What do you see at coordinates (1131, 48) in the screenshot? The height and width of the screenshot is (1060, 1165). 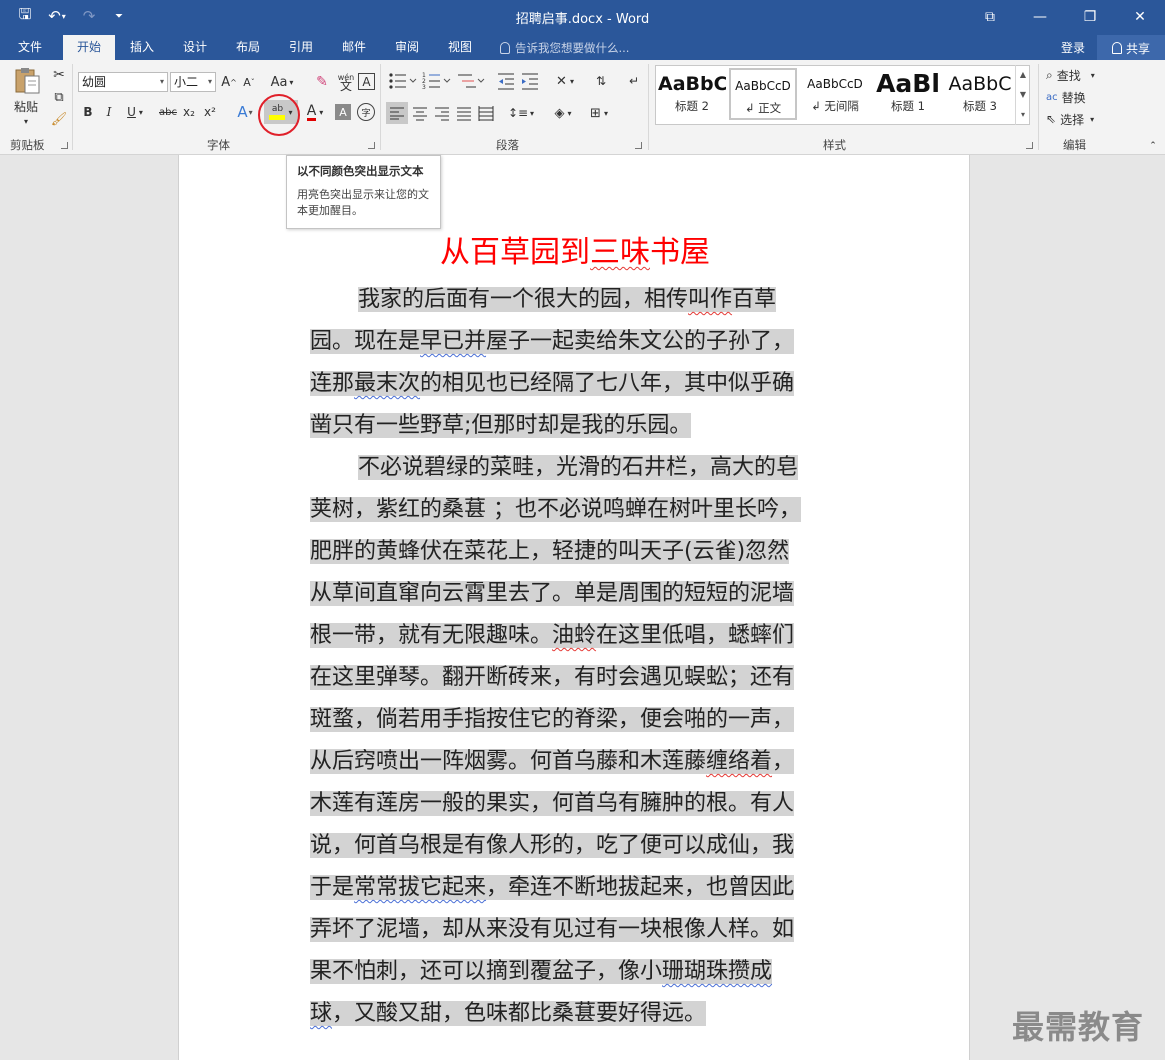 I see `share-button: 共享` at bounding box center [1131, 48].